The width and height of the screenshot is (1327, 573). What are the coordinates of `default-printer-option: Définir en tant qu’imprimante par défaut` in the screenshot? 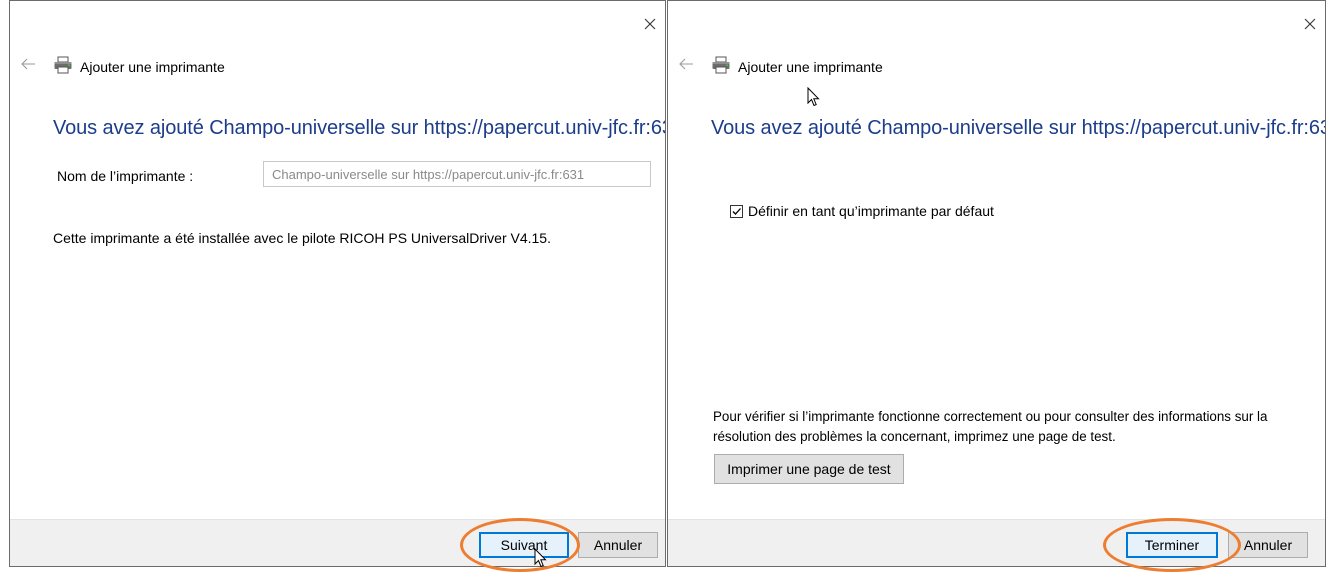 It's located at (862, 211).